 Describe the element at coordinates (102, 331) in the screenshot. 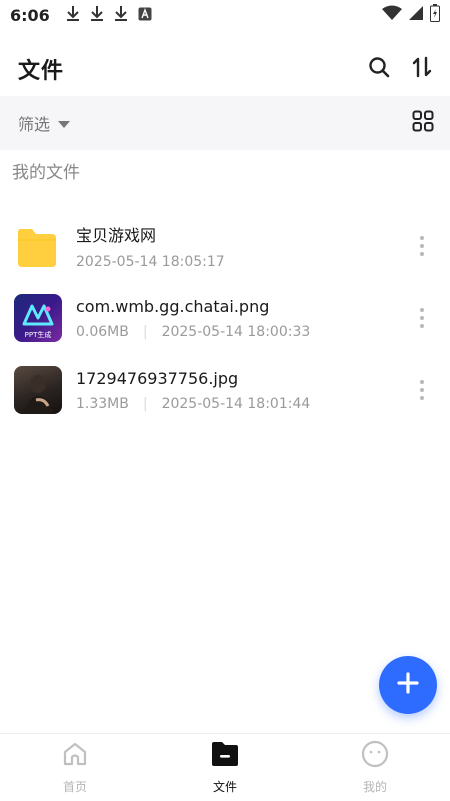

I see `file-size: 0.06MB` at that location.